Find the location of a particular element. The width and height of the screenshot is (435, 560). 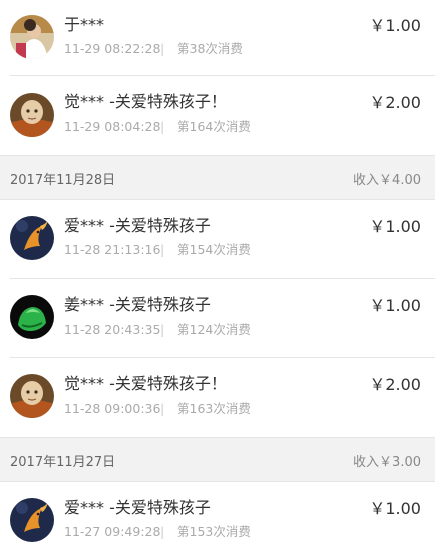

transaction-row: 于*** 11-29 08:22:28| 第38次消费 ￥1.00 is located at coordinates (217, 38).